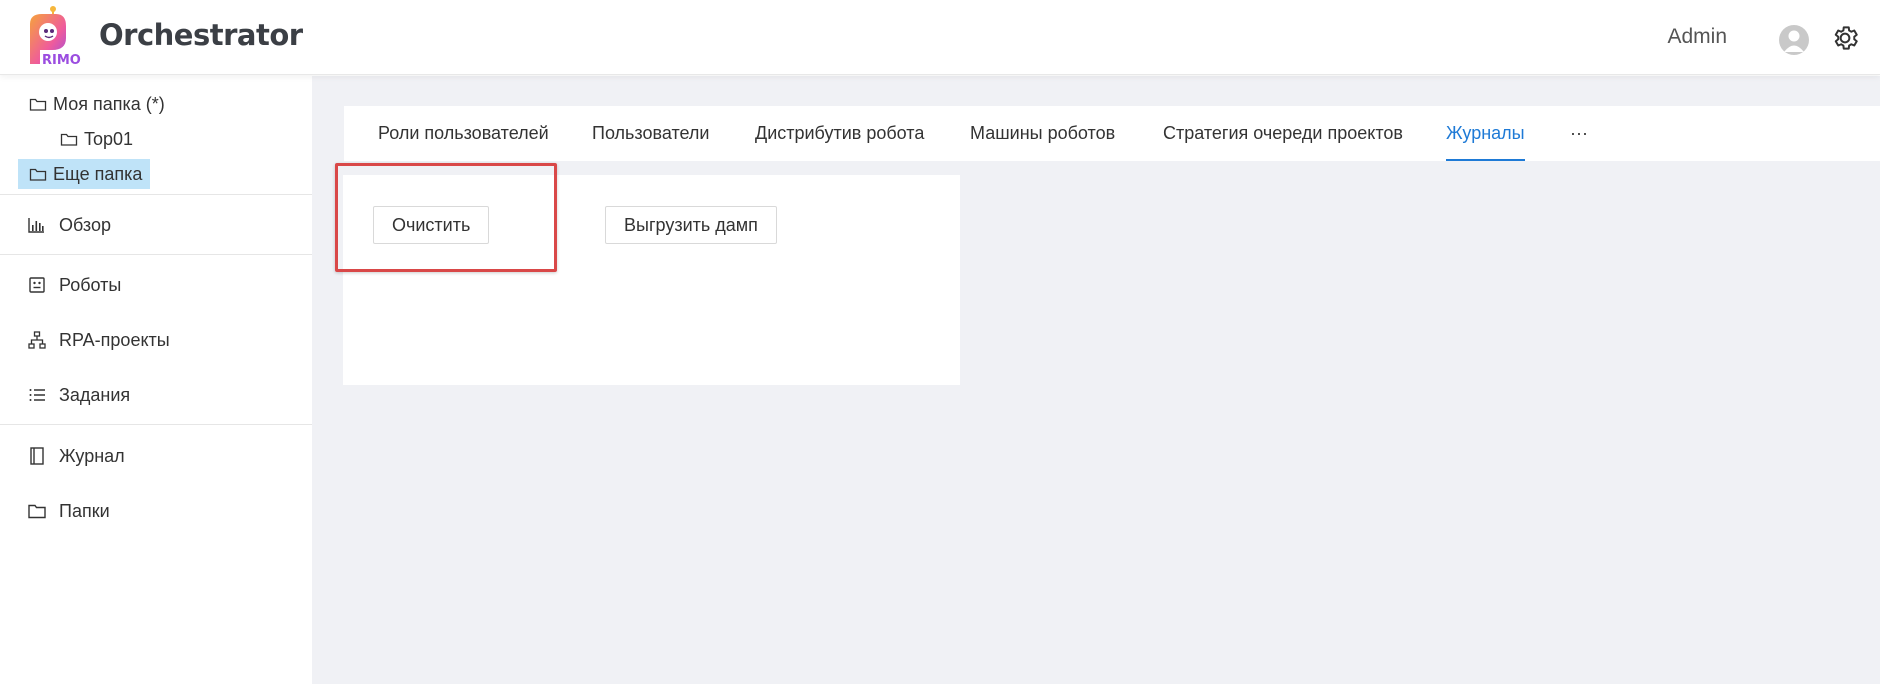 This screenshot has width=1880, height=684. What do you see at coordinates (1697, 37) in the screenshot?
I see `user-name: Admin` at bounding box center [1697, 37].